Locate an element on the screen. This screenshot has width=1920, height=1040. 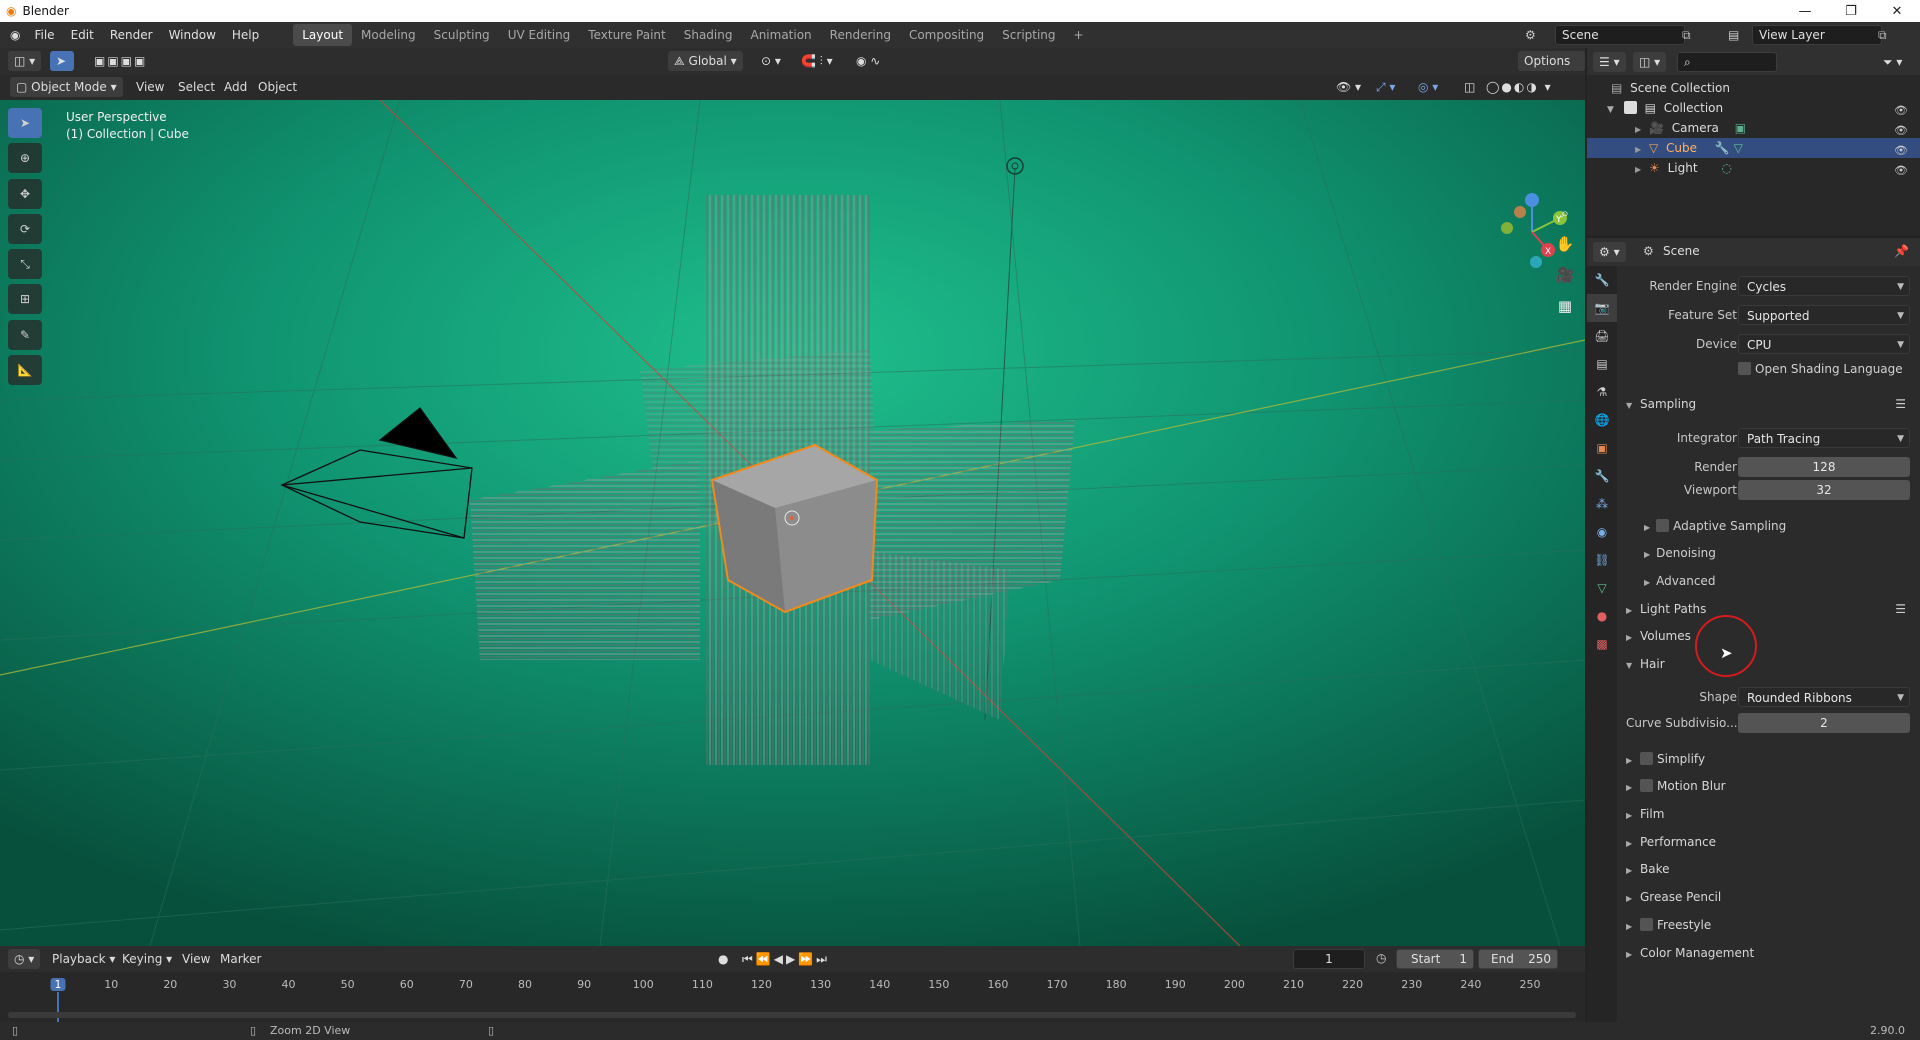
mode-dropdown: ▢ Object Mode ▾ is located at coordinates (66, 87).